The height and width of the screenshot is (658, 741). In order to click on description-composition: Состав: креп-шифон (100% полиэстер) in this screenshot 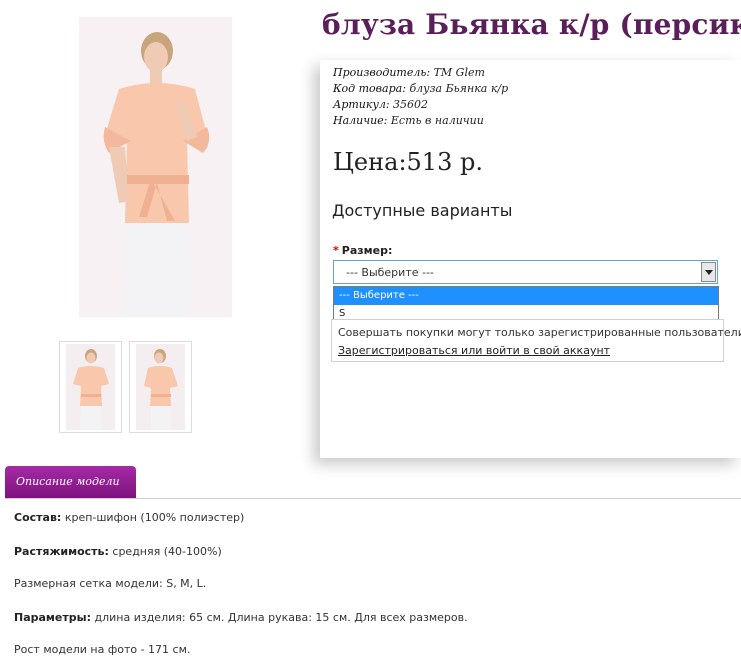, I will do `click(129, 517)`.